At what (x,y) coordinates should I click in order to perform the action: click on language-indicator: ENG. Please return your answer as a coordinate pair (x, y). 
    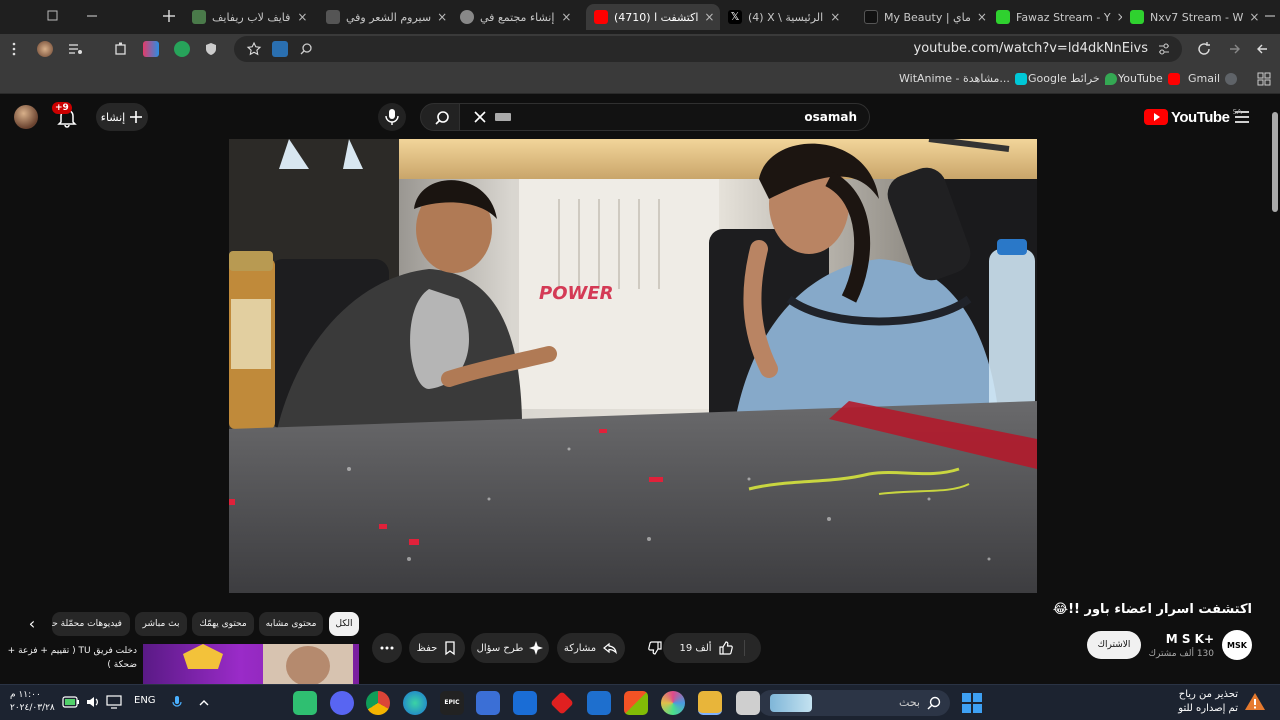
    Looking at the image, I should click on (145, 700).